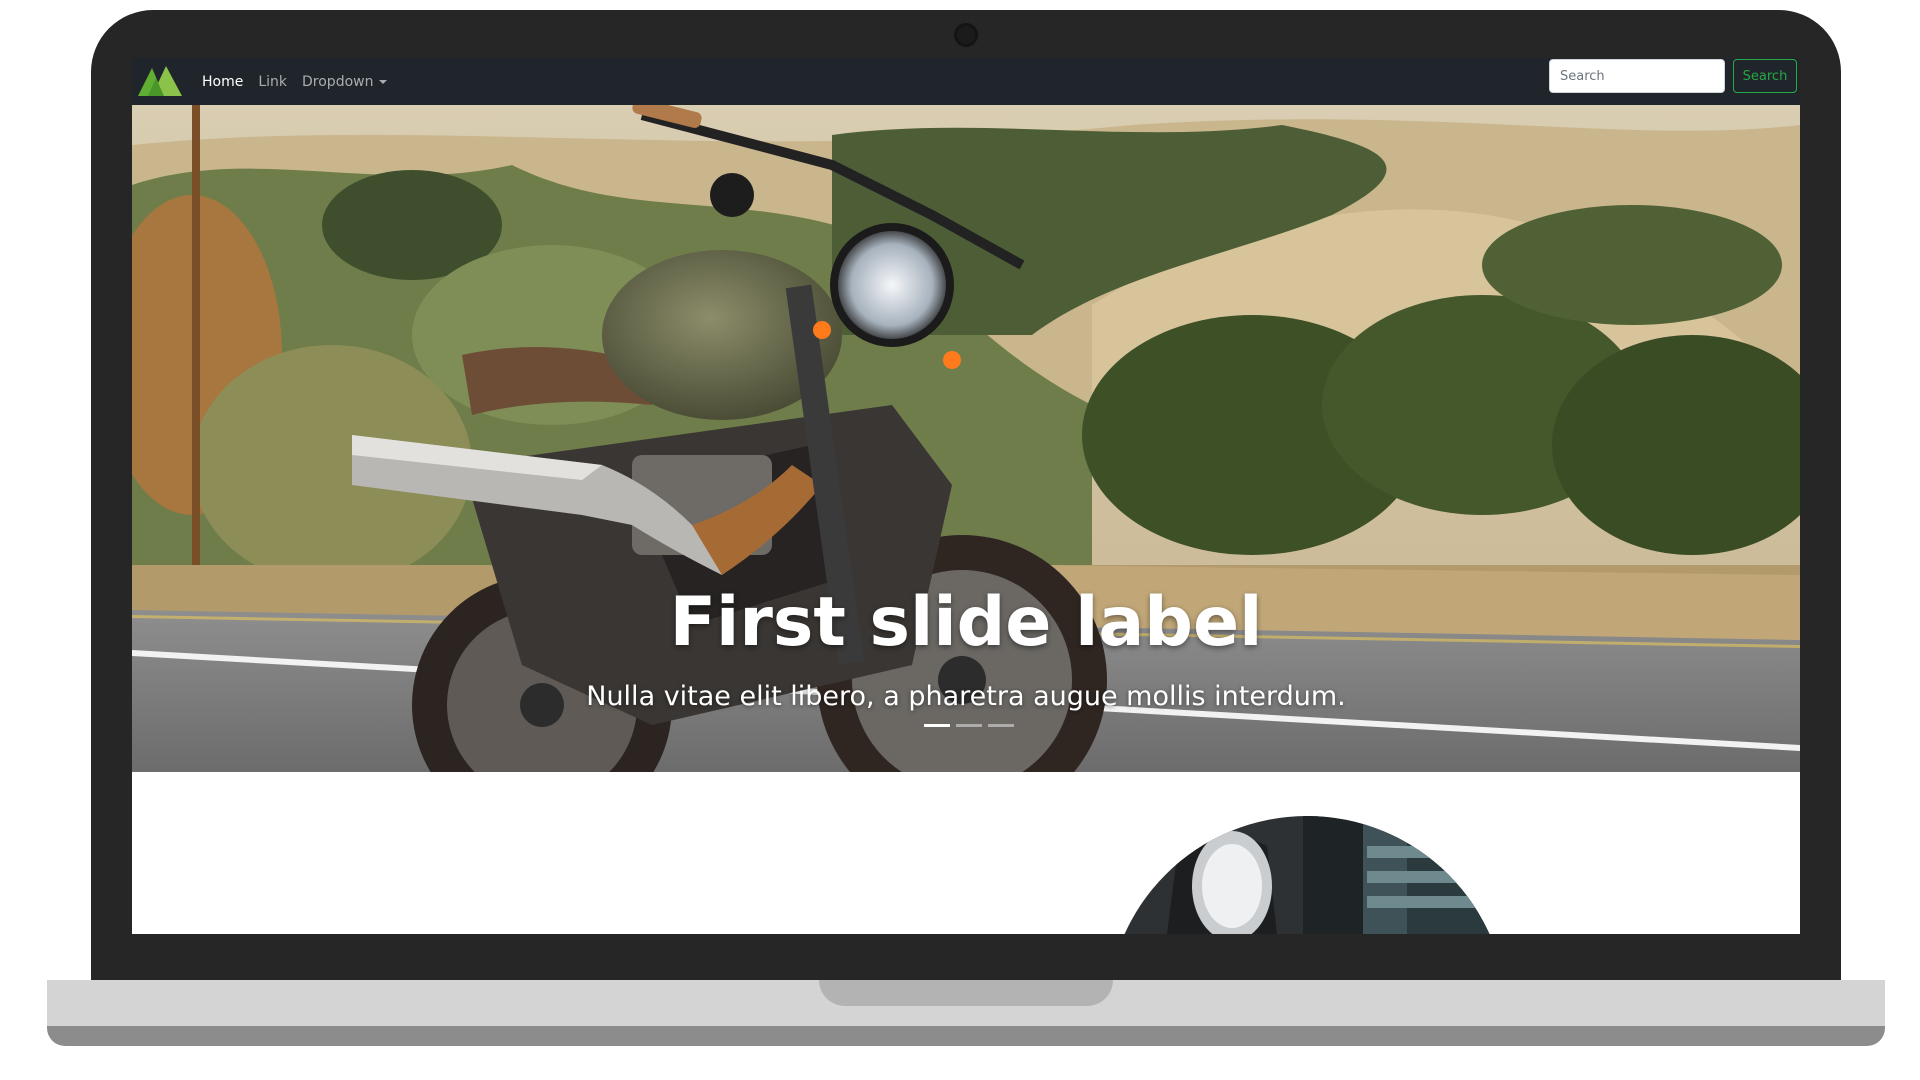  I want to click on mountain-logo-icon, so click(160, 79).